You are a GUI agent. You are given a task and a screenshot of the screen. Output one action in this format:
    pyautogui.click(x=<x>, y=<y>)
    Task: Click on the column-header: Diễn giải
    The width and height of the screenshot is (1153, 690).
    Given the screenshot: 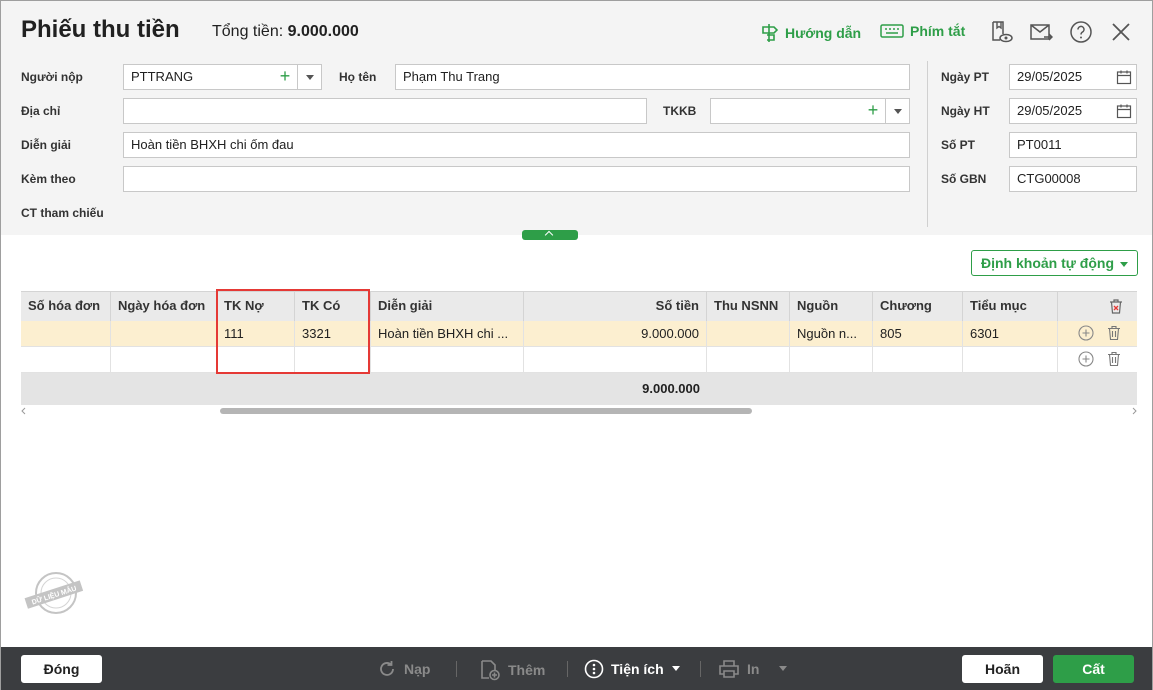 What is the action you would take?
    pyautogui.click(x=447, y=306)
    